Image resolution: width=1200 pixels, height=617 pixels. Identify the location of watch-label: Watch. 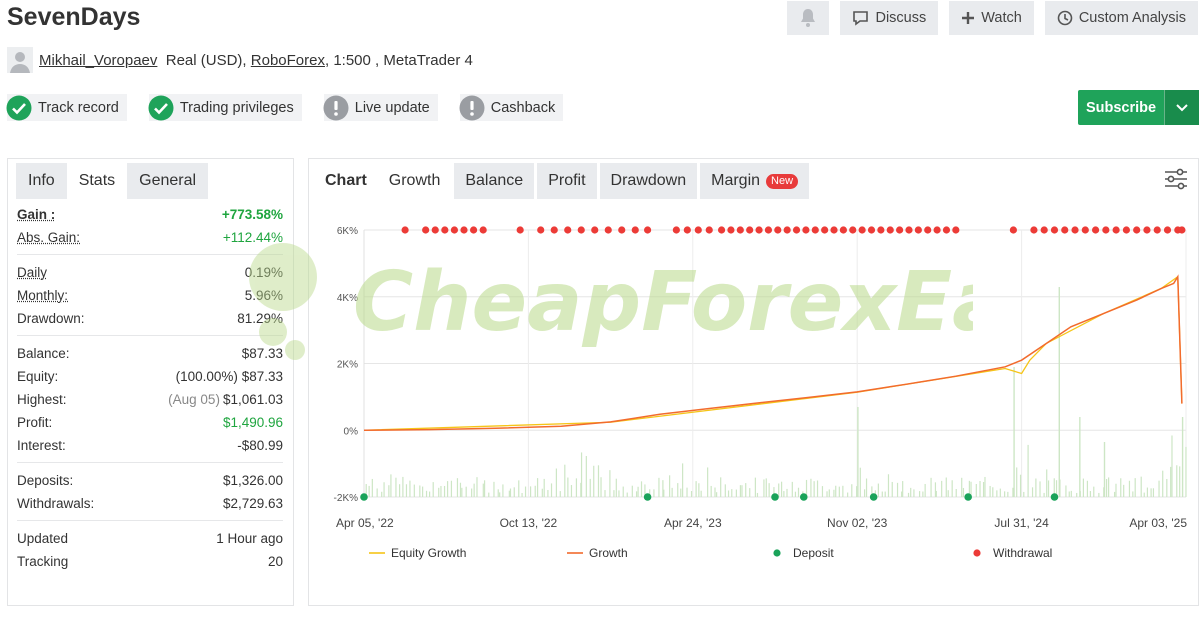
(1001, 18).